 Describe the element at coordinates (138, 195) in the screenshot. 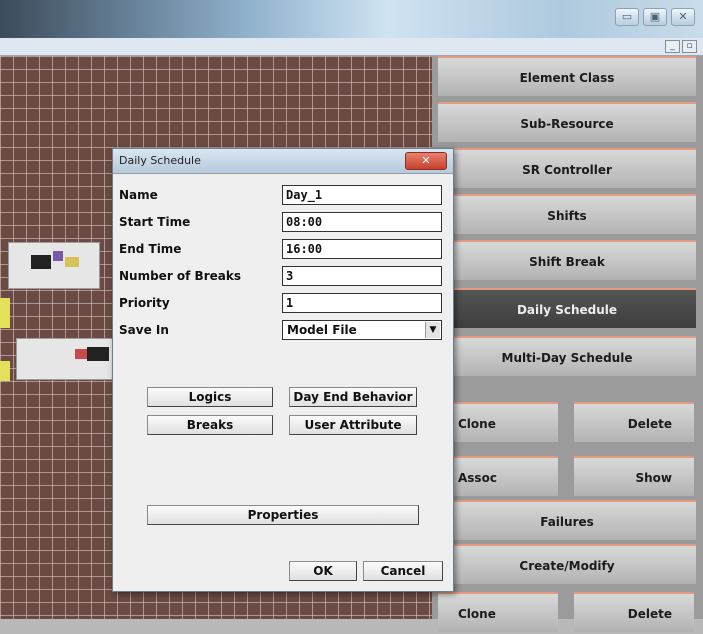

I see `name-label: Name` at that location.